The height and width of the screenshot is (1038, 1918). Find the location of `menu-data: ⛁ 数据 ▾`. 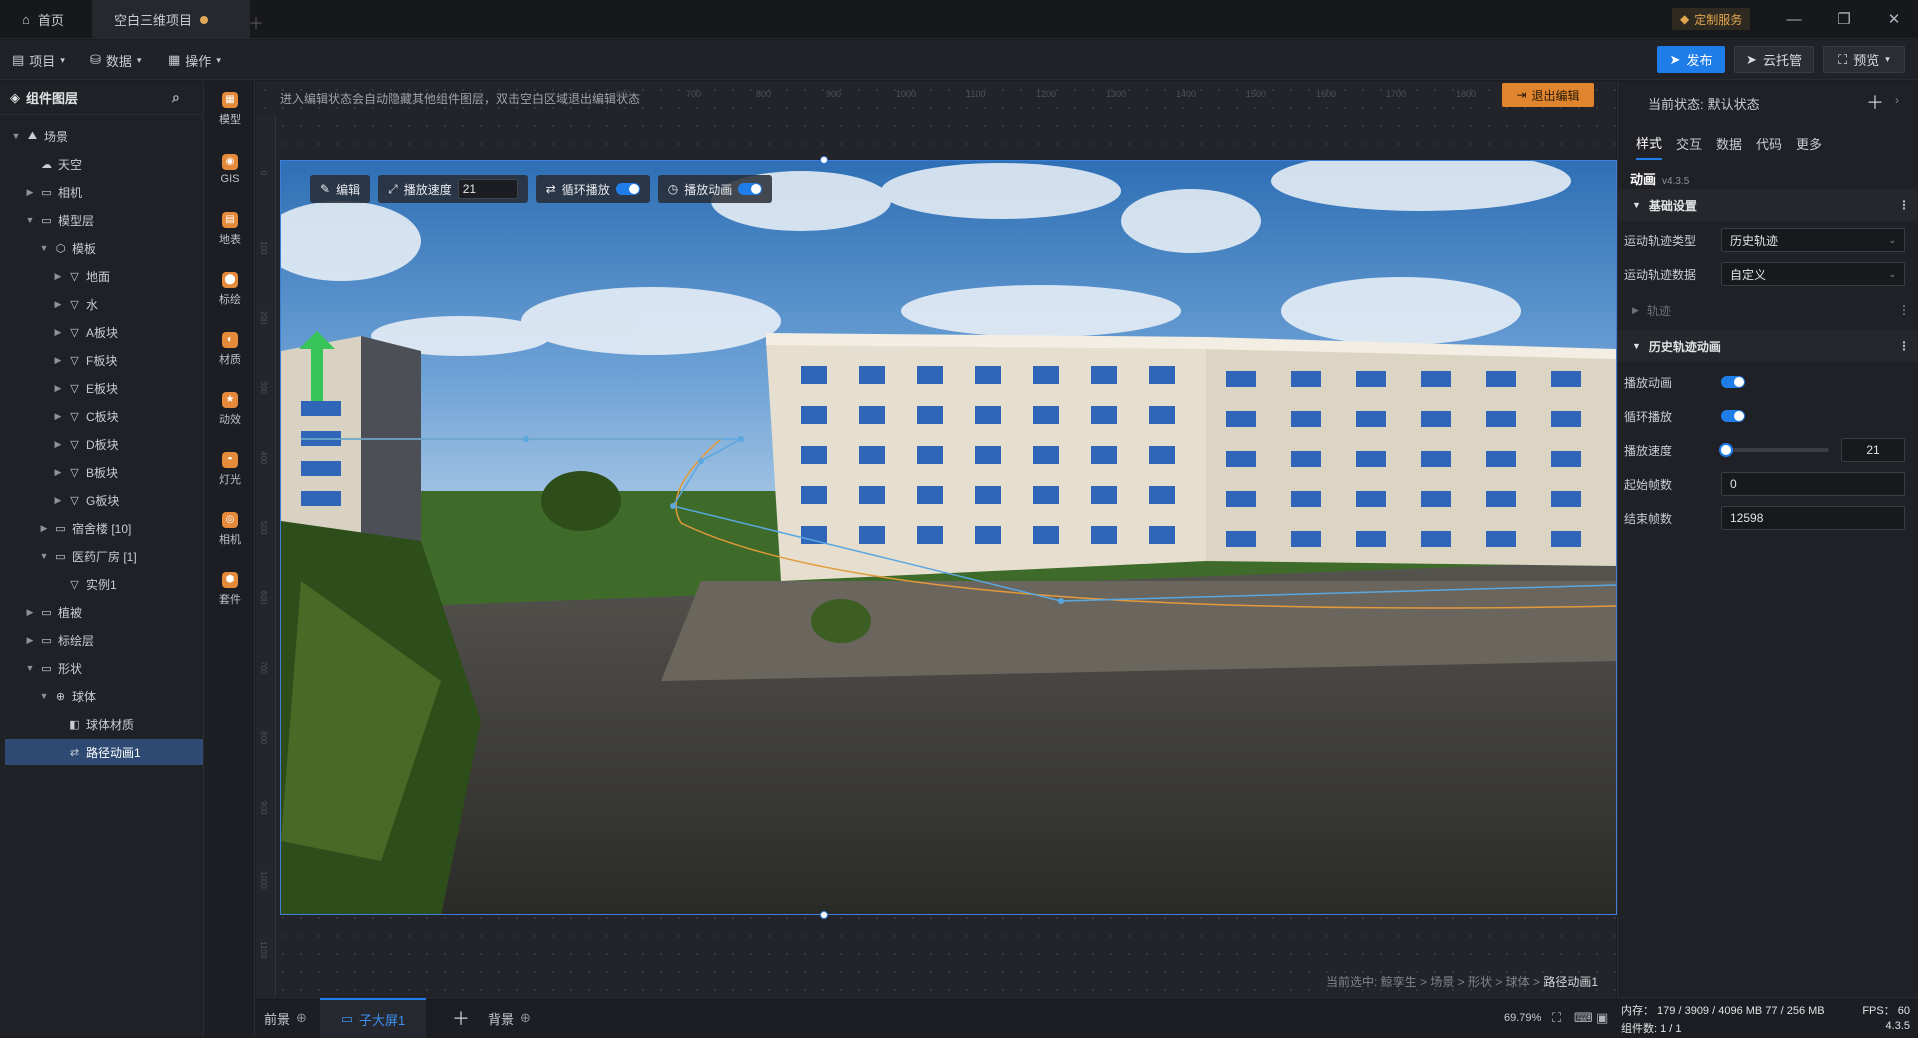

menu-data: ⛁ 数据 ▾ is located at coordinates (115, 60).